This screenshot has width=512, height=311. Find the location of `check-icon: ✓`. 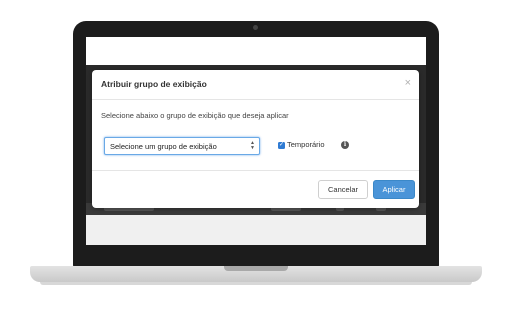

check-icon: ✓ is located at coordinates (281, 145).